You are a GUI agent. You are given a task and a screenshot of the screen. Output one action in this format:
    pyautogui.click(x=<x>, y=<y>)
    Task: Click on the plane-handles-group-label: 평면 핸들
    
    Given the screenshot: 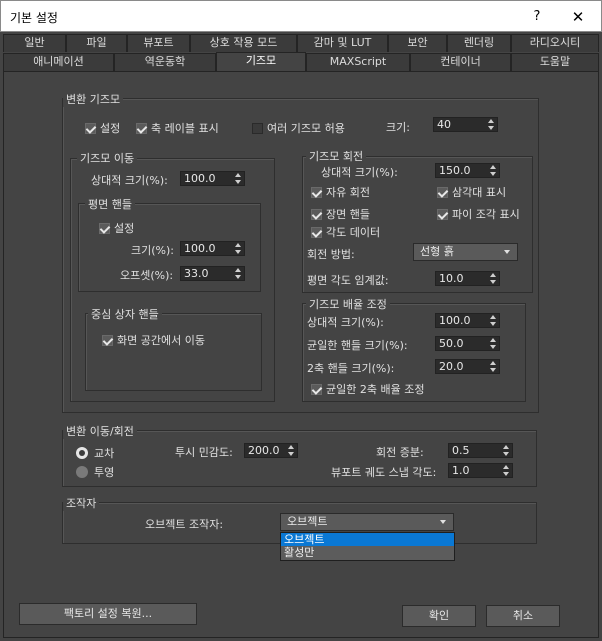 What is the action you would take?
    pyautogui.click(x=110, y=204)
    